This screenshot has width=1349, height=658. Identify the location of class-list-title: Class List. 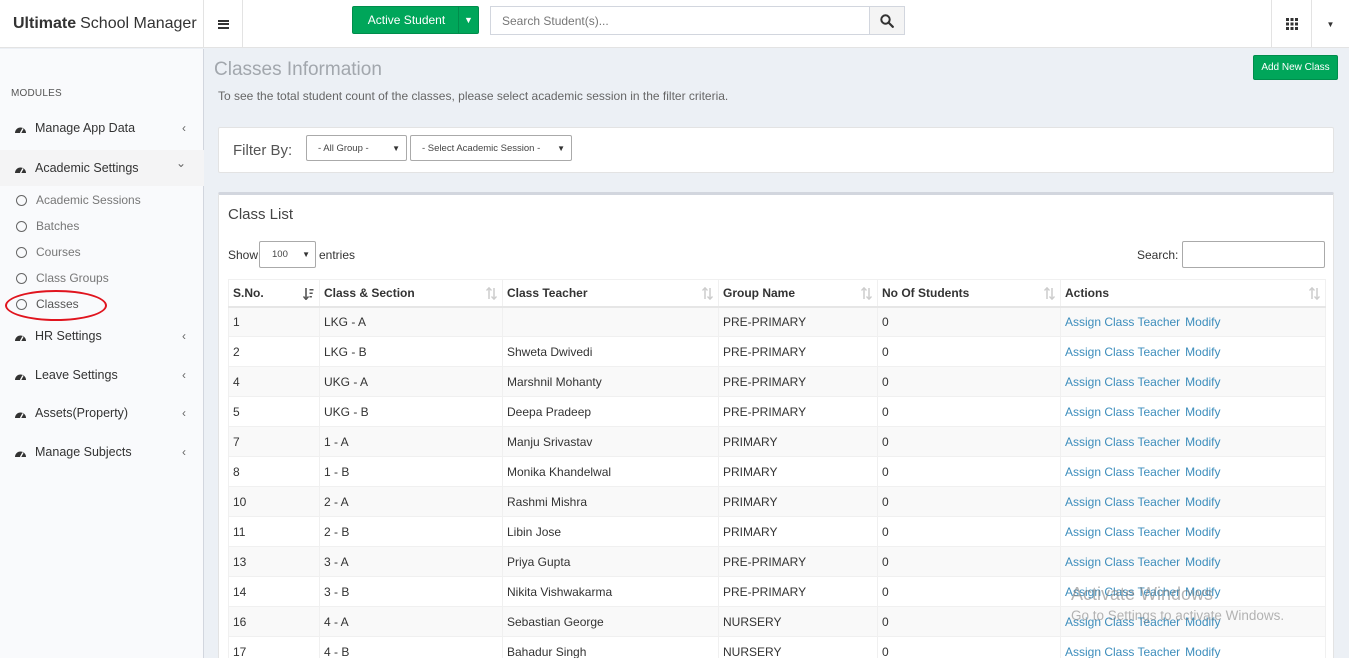
(261, 214).